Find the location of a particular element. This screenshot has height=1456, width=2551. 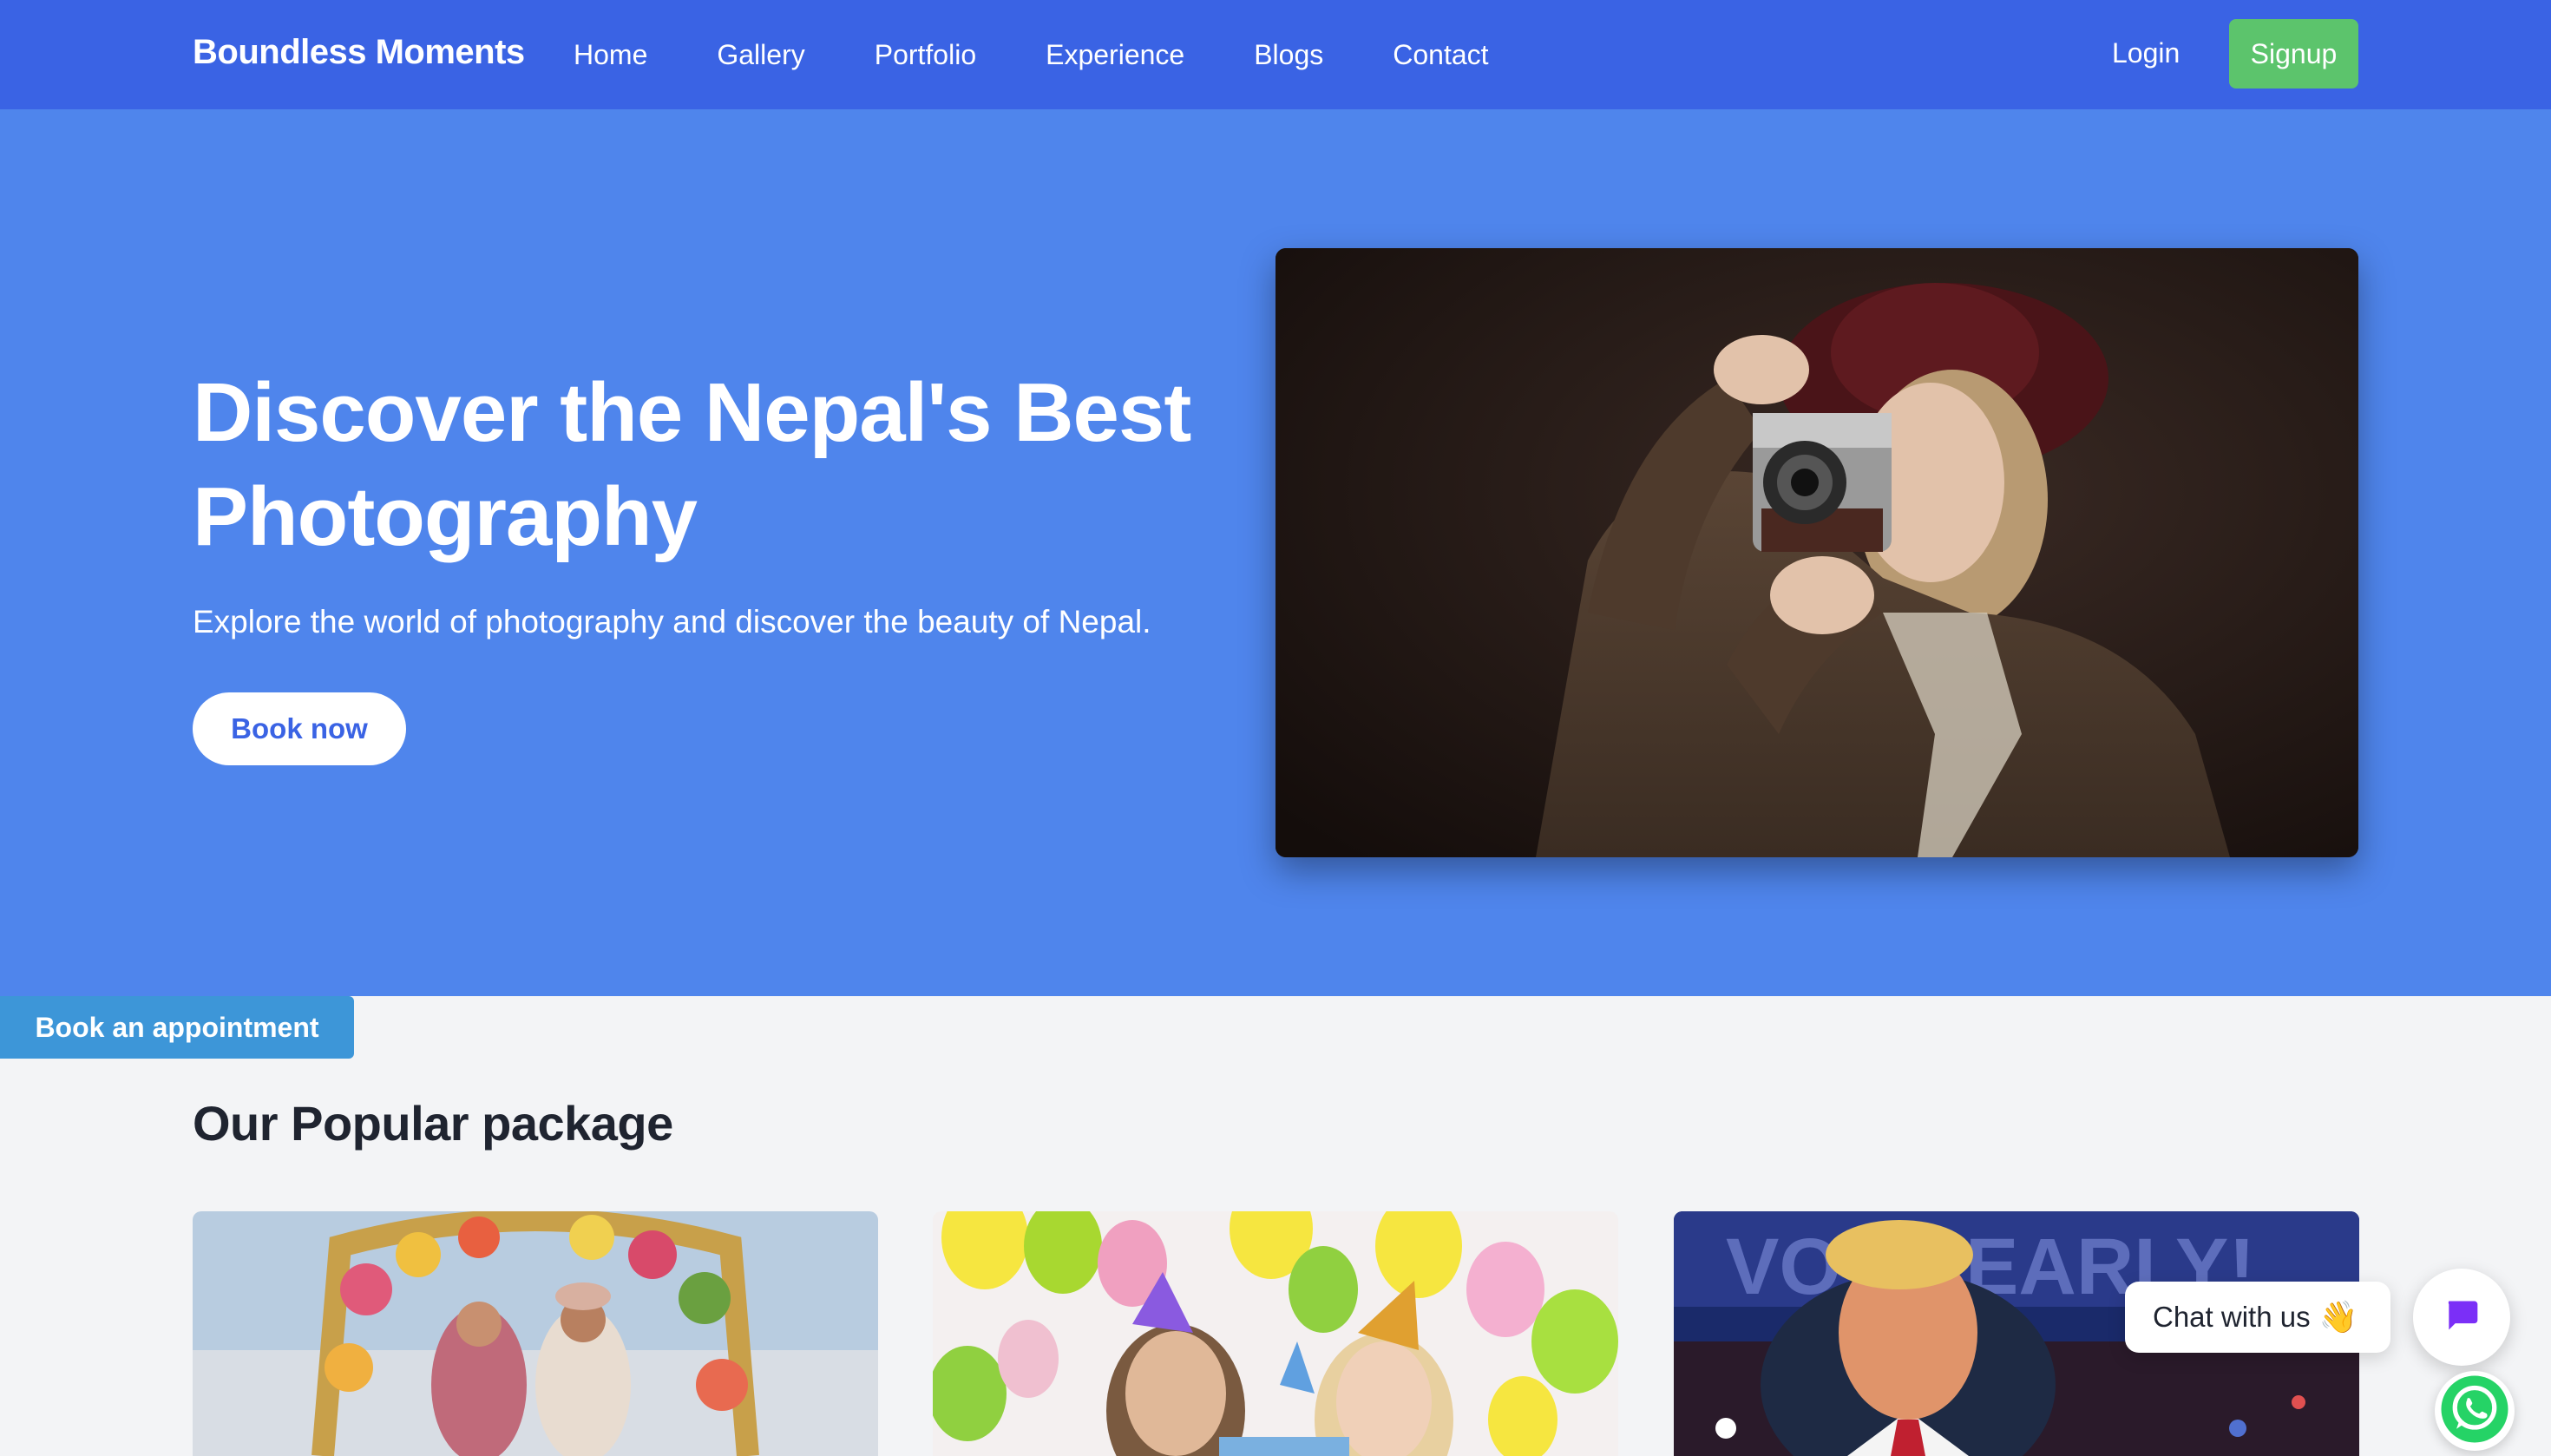

whatsapp-button is located at coordinates (2475, 1411).